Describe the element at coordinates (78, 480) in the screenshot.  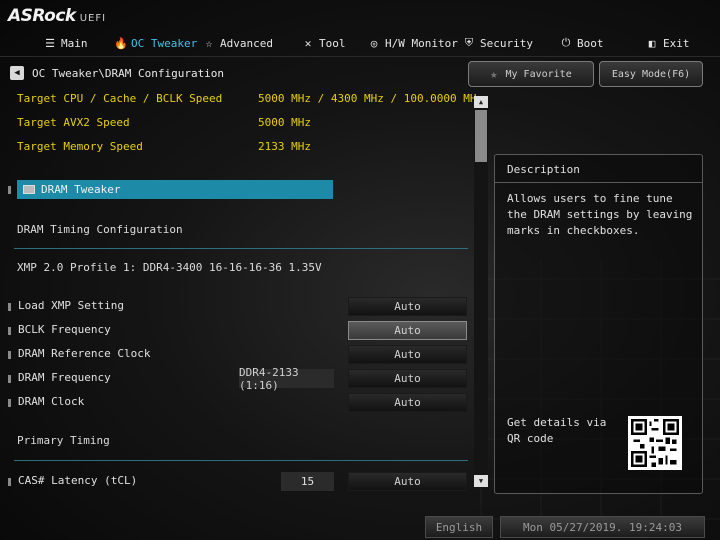
I see `setting-label: CAS# Latency (tCL)` at that location.